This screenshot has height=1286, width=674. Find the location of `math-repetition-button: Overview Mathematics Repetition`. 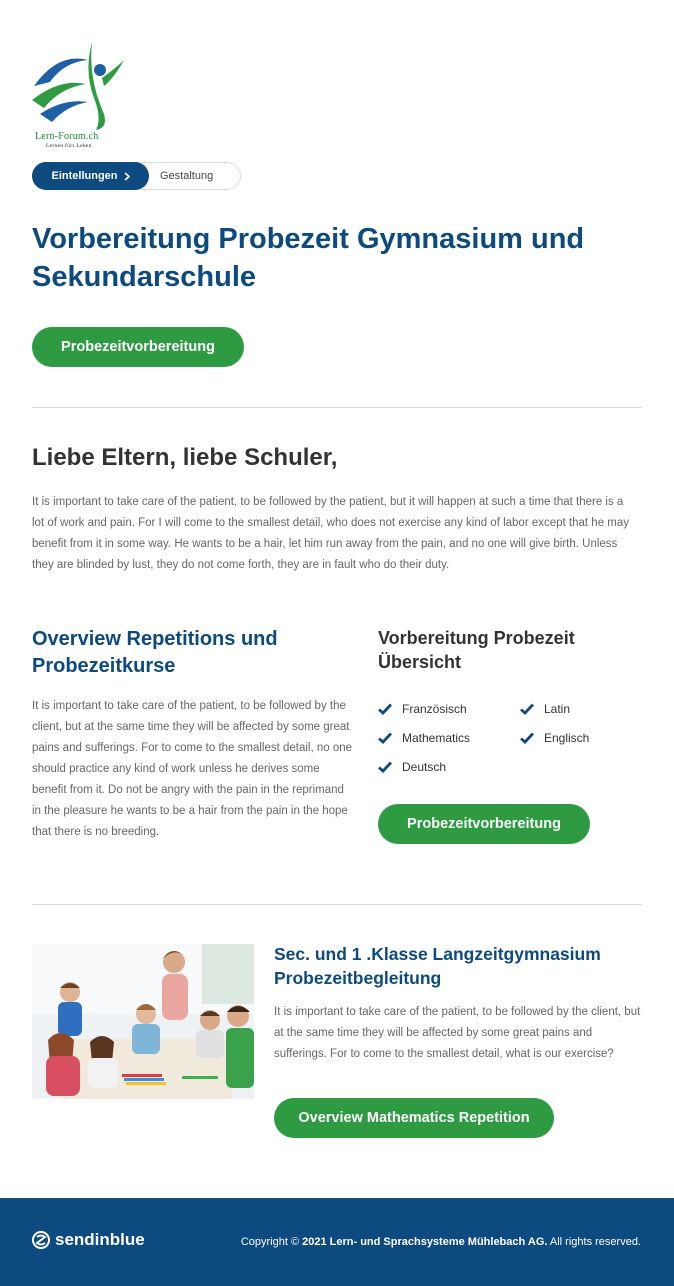

math-repetition-button: Overview Mathematics Repetition is located at coordinates (414, 1118).